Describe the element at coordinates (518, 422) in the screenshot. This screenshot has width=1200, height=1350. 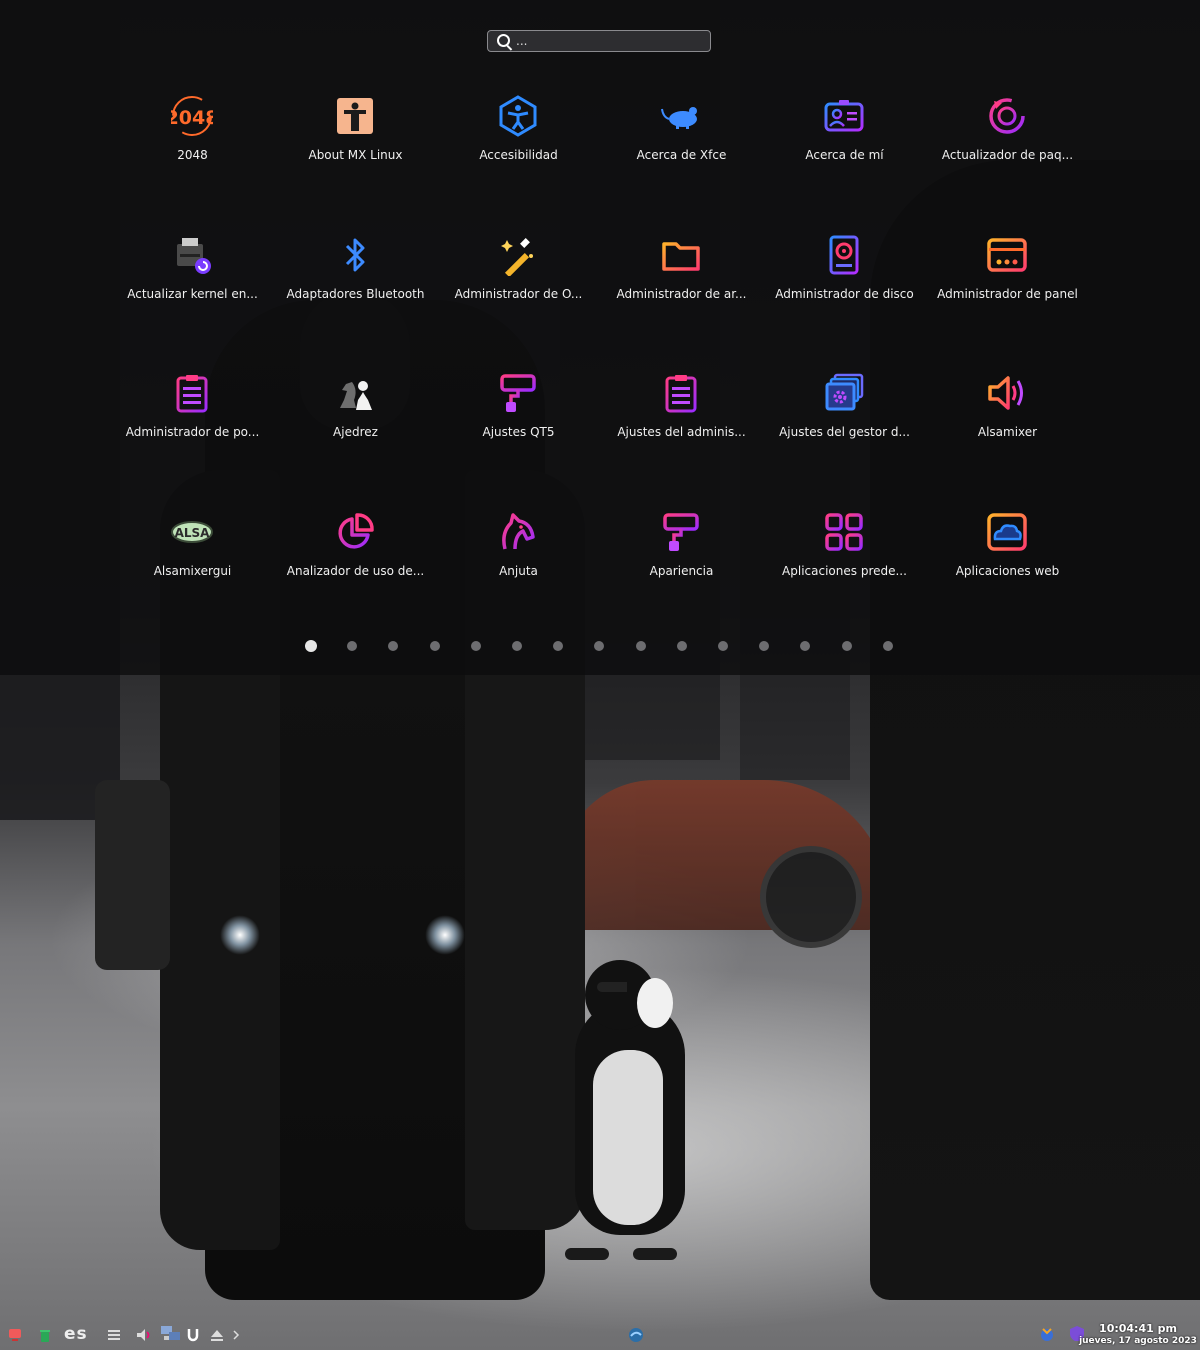
I see `app-launcher-item: Ajustes QT5` at that location.